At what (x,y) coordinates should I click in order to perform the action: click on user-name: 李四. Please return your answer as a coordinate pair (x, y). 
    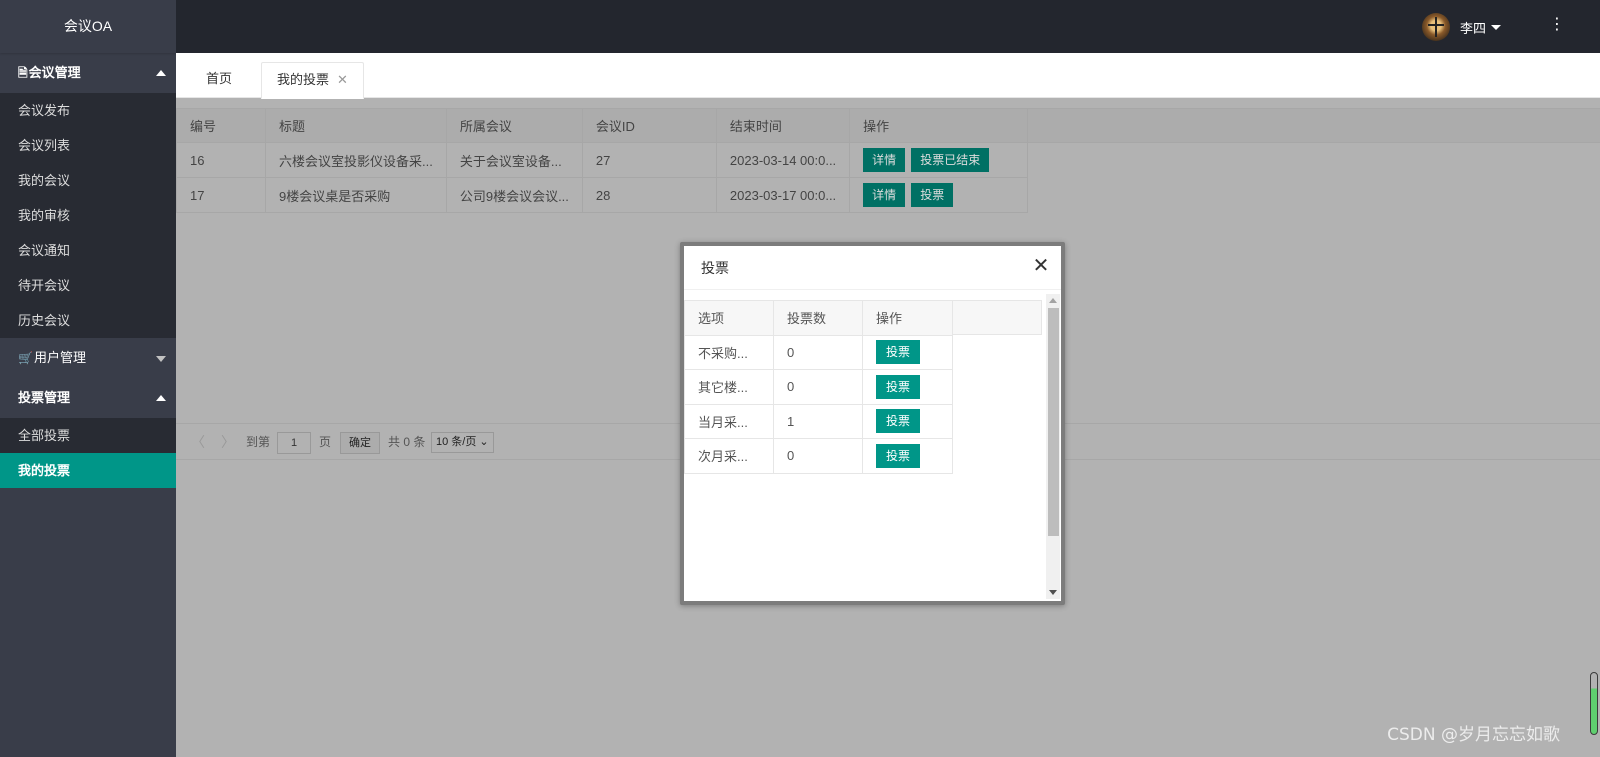
    Looking at the image, I should click on (1472, 28).